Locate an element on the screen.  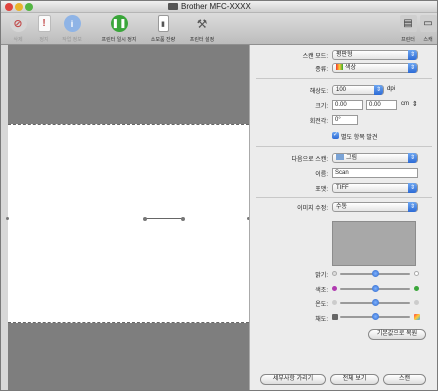
window-title: Brother MFC-XXXX is located at coordinates (216, 6).